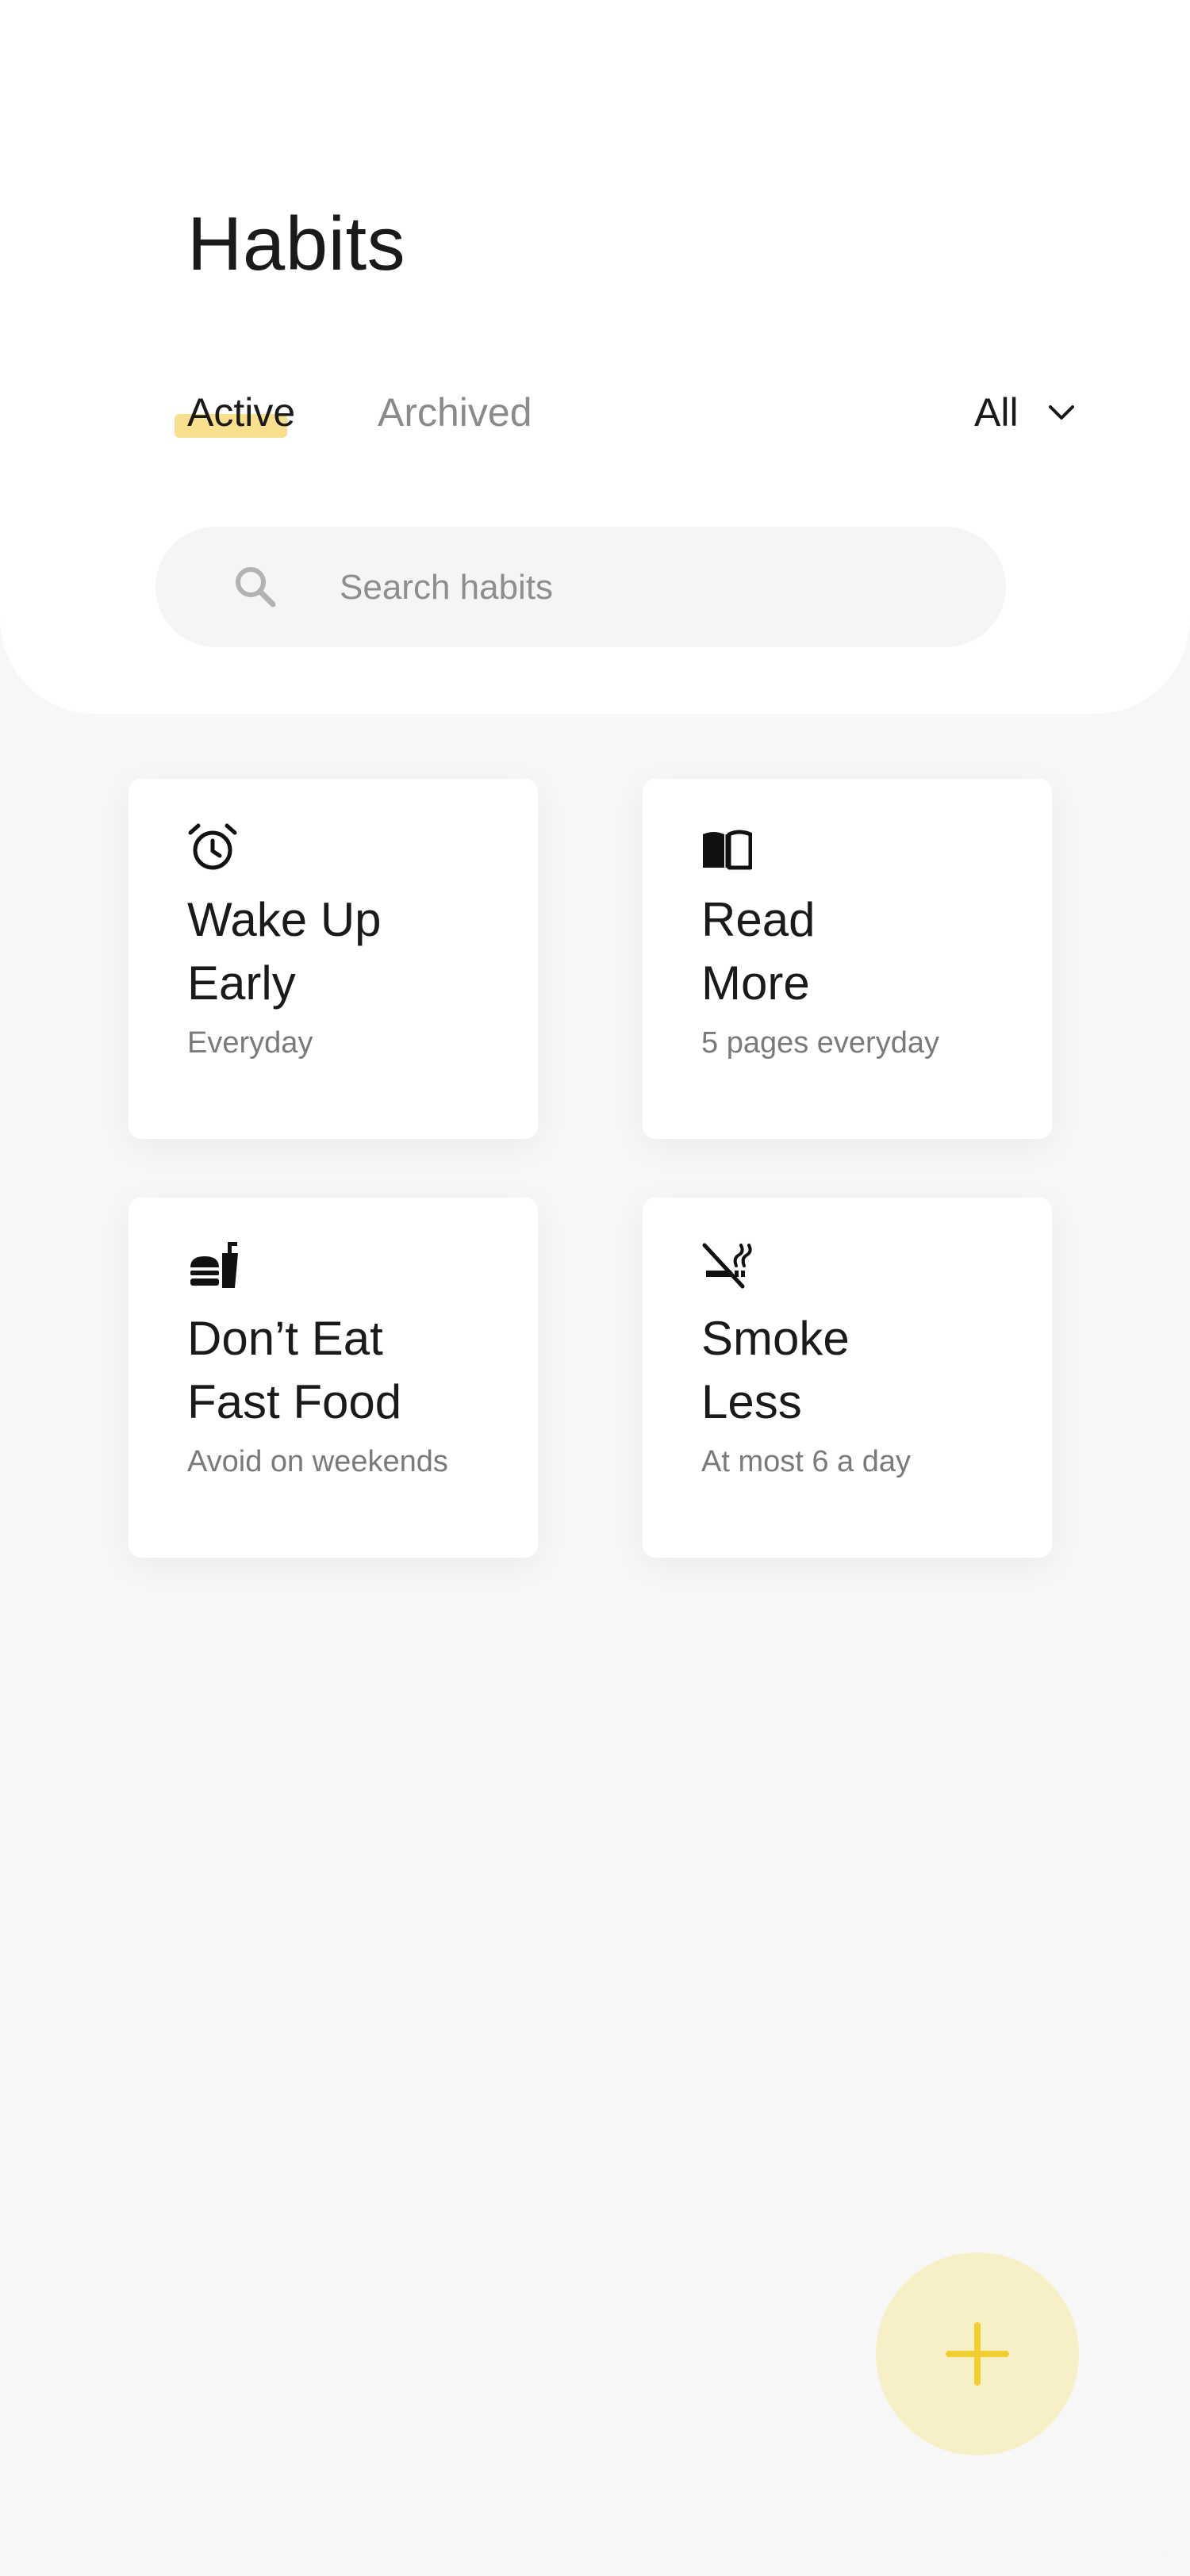 This screenshot has width=1190, height=2576. I want to click on plus-icon, so click(977, 2354).